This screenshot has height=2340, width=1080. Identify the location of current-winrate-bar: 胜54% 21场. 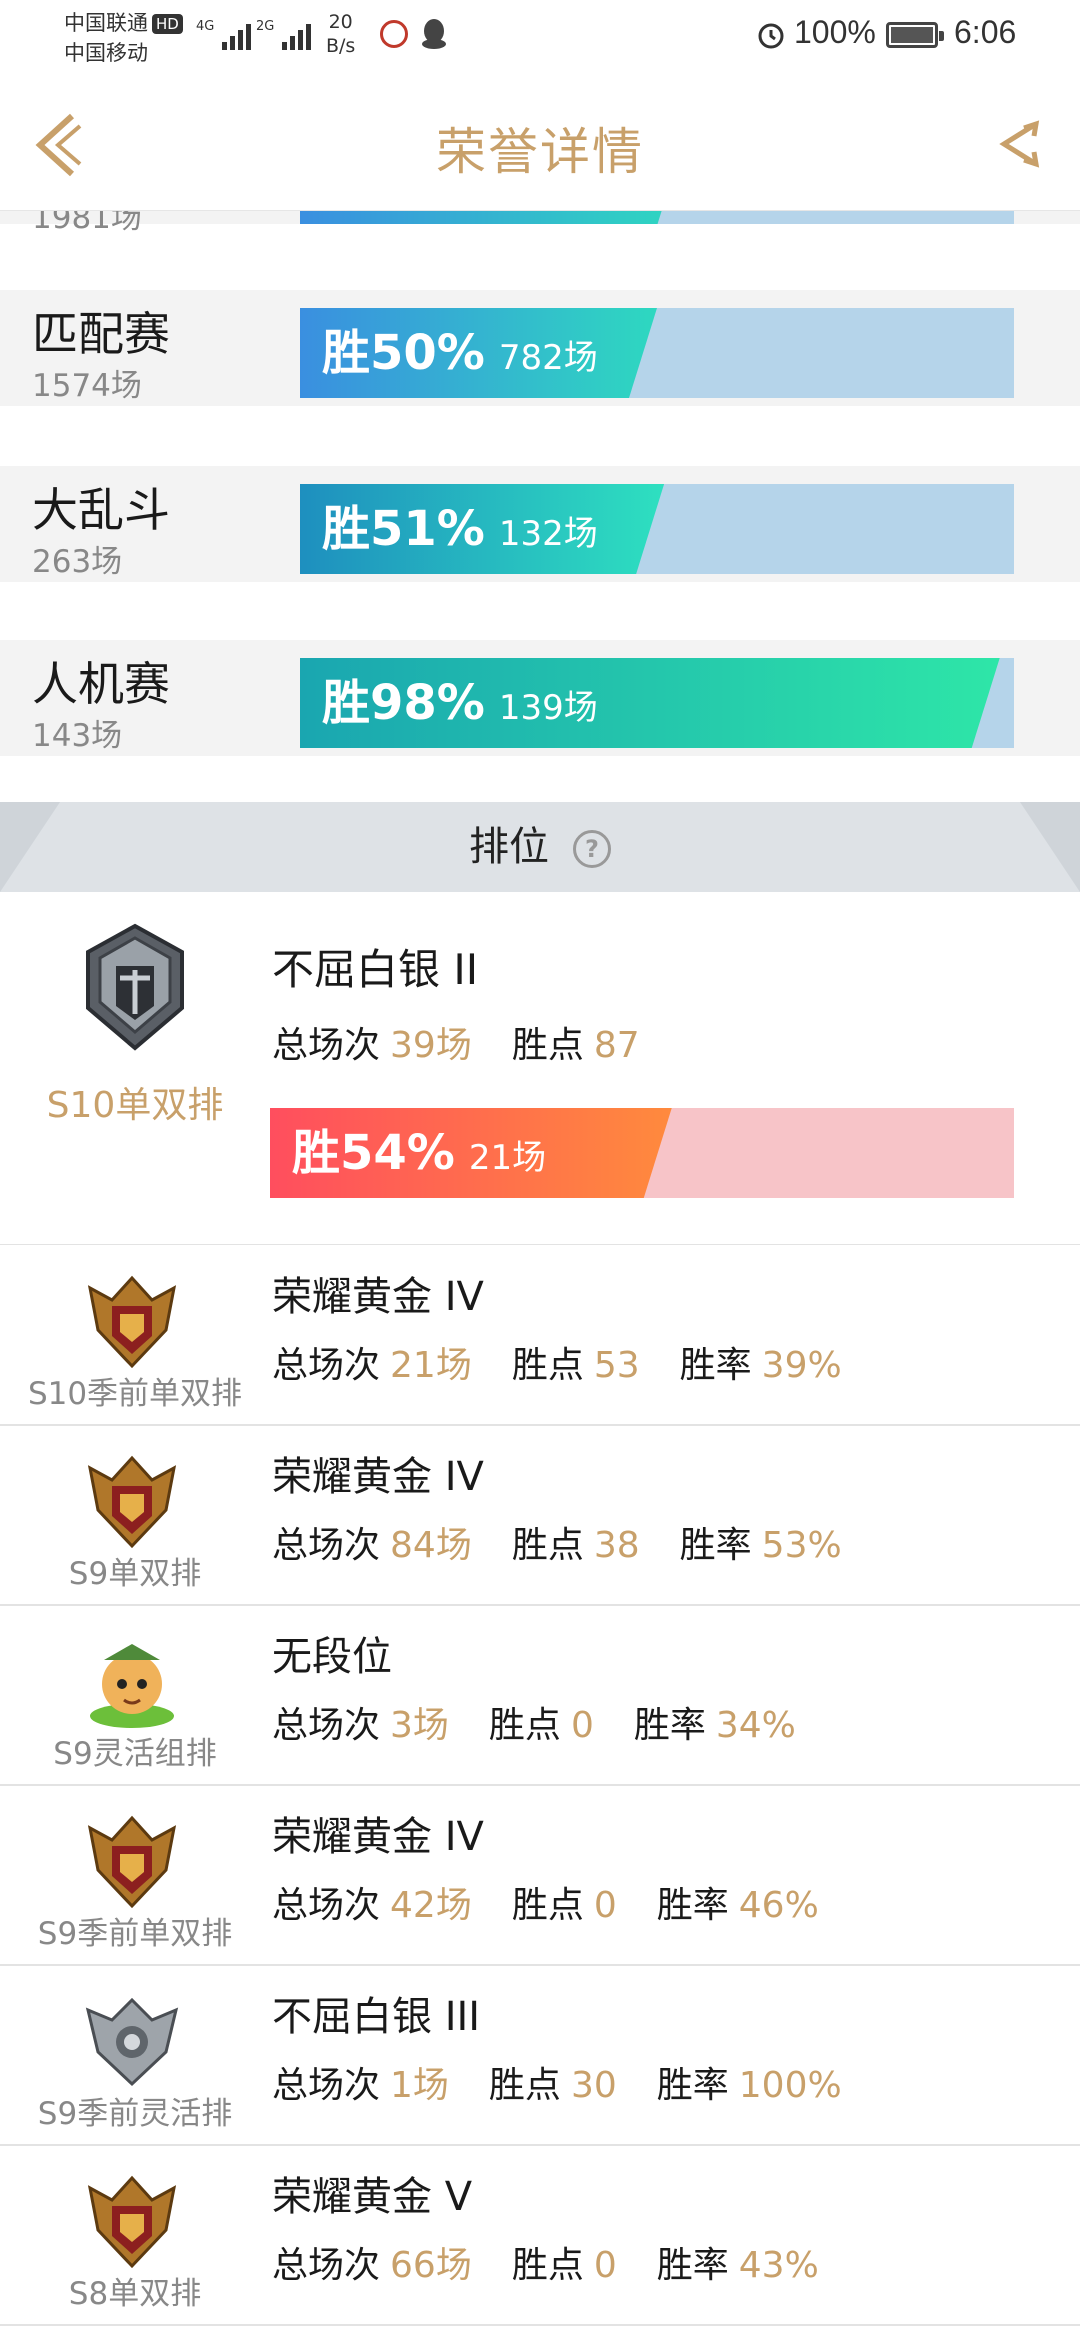
(642, 1153).